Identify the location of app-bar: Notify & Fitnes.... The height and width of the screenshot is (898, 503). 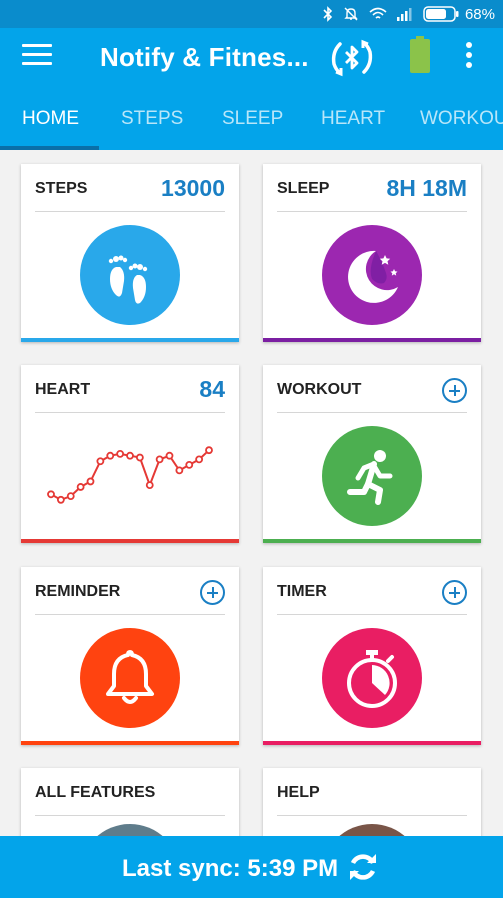
(251, 59).